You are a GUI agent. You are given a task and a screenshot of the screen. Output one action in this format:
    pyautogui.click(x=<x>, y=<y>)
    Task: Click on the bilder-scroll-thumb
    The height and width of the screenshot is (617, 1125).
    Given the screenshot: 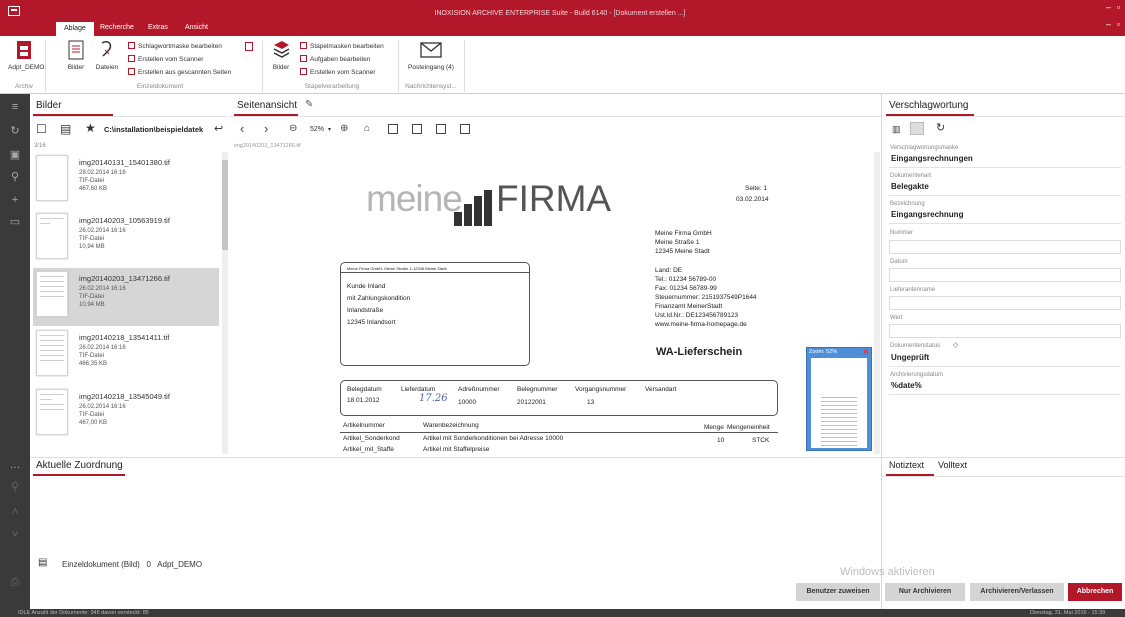 What is the action you would take?
    pyautogui.click(x=225, y=205)
    